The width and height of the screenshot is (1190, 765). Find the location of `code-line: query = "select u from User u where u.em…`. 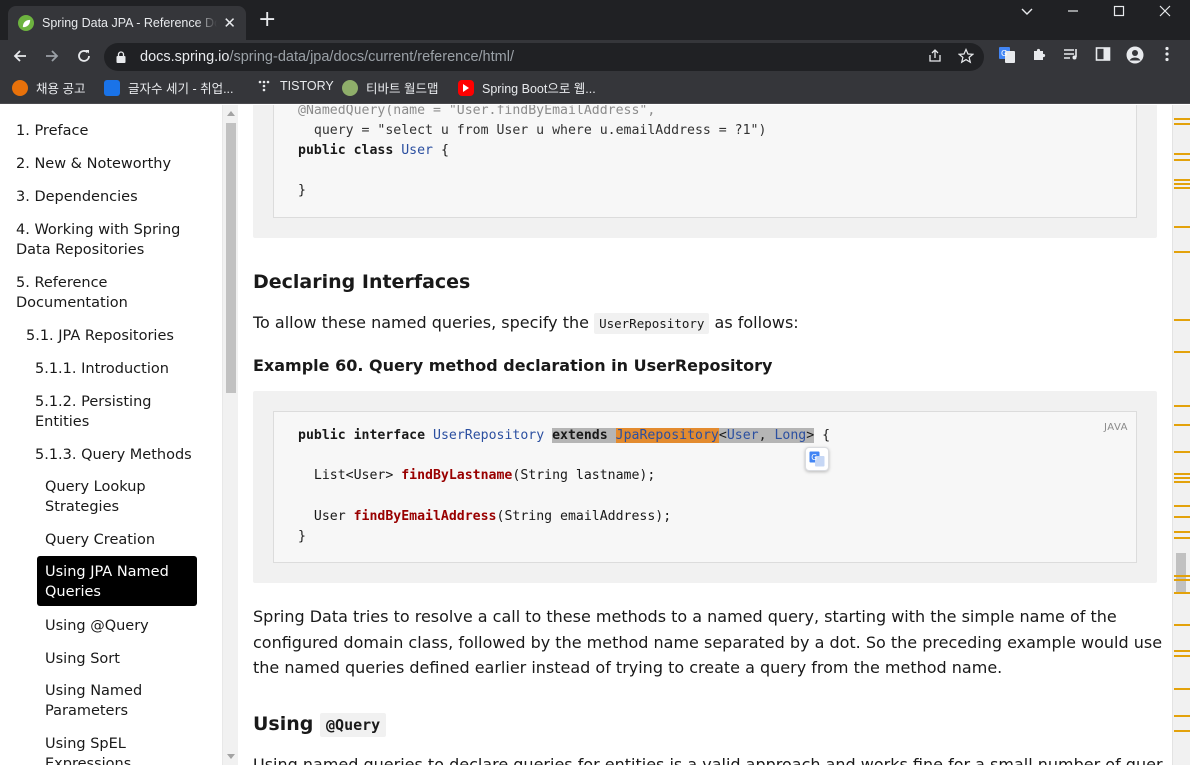

code-line: query = "select u from User u where u.em… is located at coordinates (532, 130).